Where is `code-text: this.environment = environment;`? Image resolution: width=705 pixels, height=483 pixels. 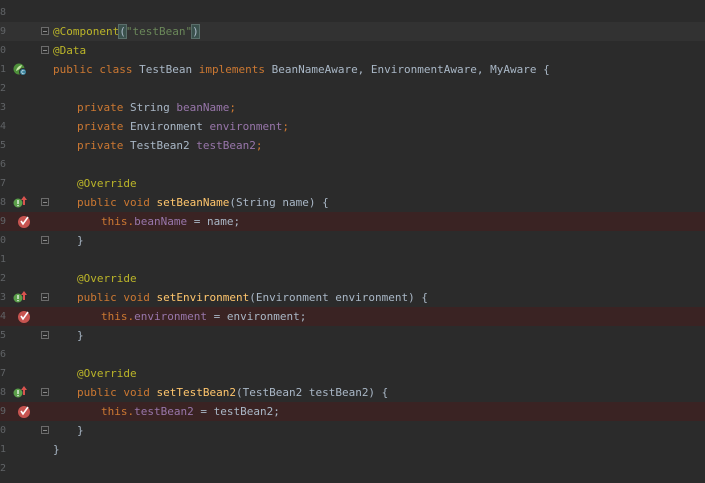 code-text: this.environment = environment; is located at coordinates (179, 316).